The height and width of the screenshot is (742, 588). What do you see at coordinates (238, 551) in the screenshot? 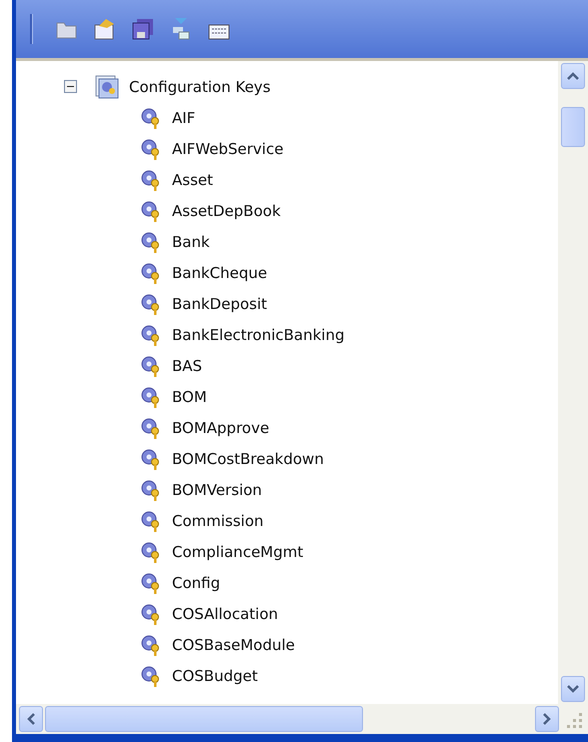
I see `tree-item: ComplianceMgmt` at bounding box center [238, 551].